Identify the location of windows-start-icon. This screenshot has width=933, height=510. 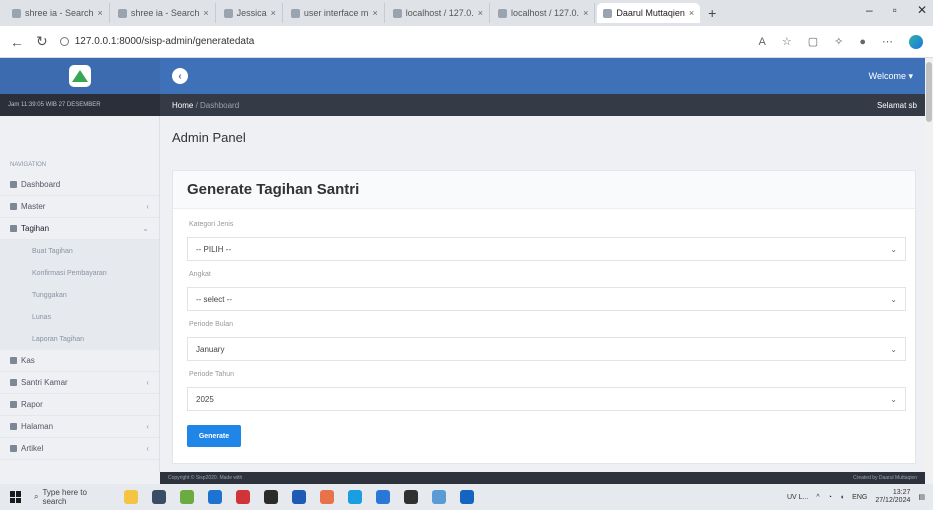
(16, 497).